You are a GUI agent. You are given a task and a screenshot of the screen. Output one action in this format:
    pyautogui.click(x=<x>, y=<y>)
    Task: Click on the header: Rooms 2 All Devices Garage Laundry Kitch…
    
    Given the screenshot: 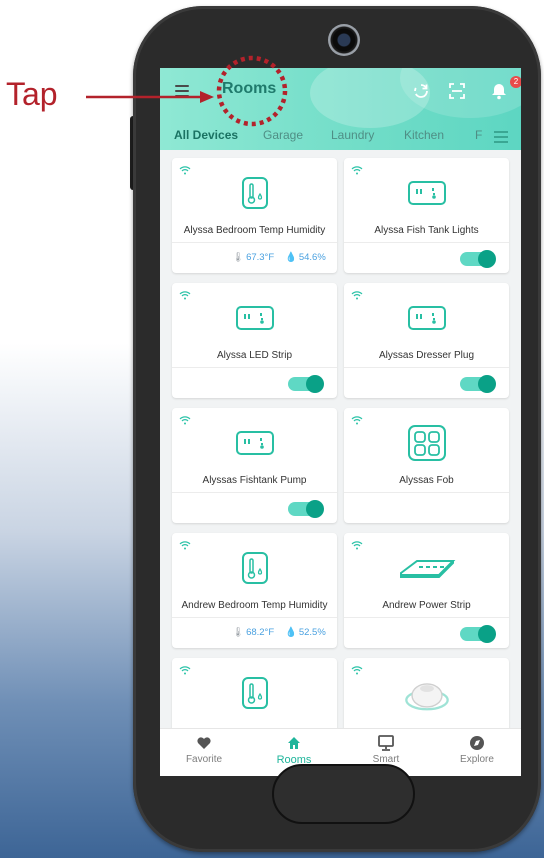 What is the action you would take?
    pyautogui.click(x=340, y=109)
    